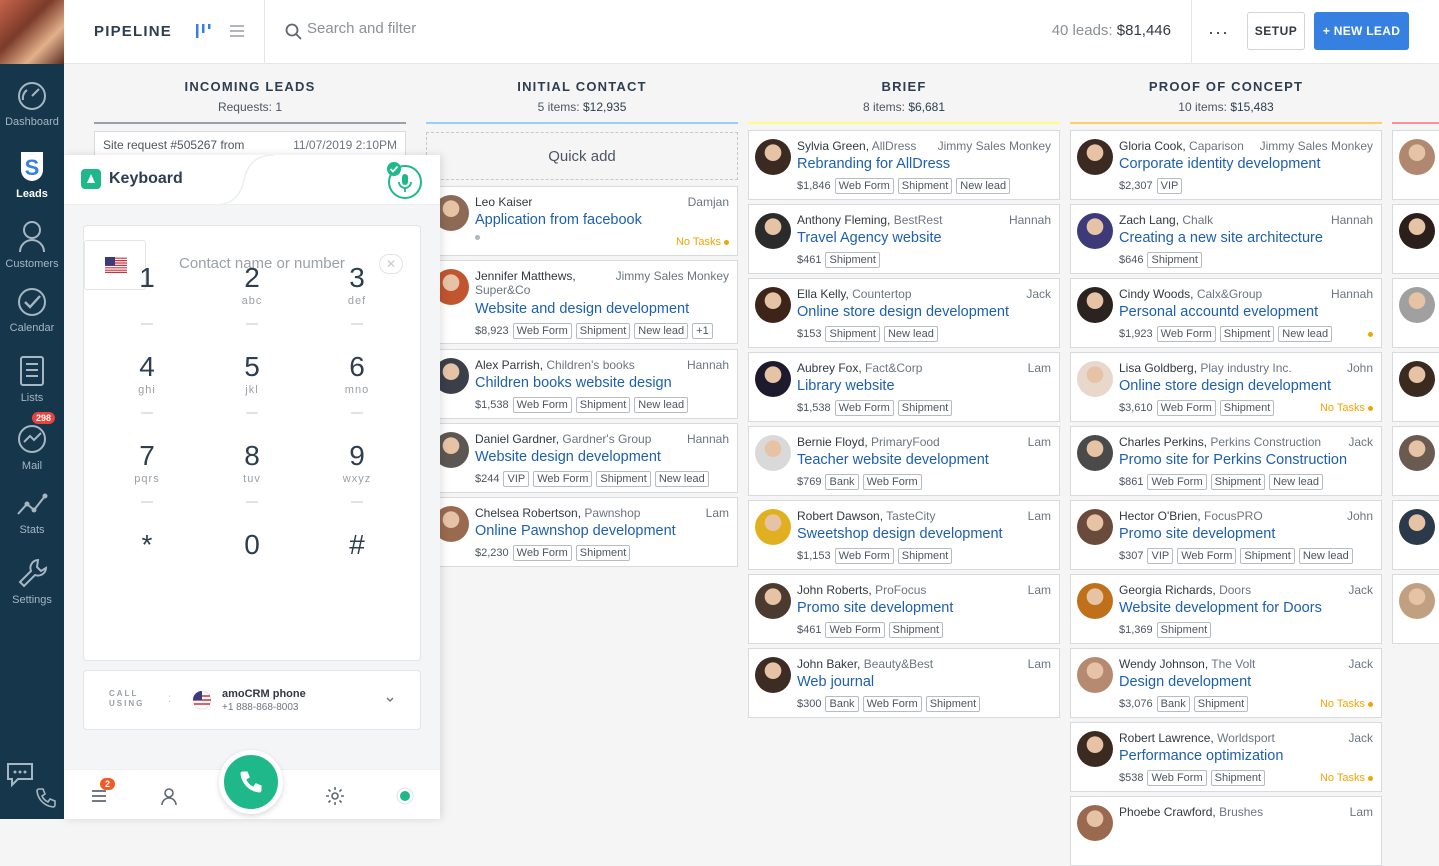 The width and height of the screenshot is (1439, 866). Describe the element at coordinates (657, 28) in the screenshot. I see `search-input` at that location.